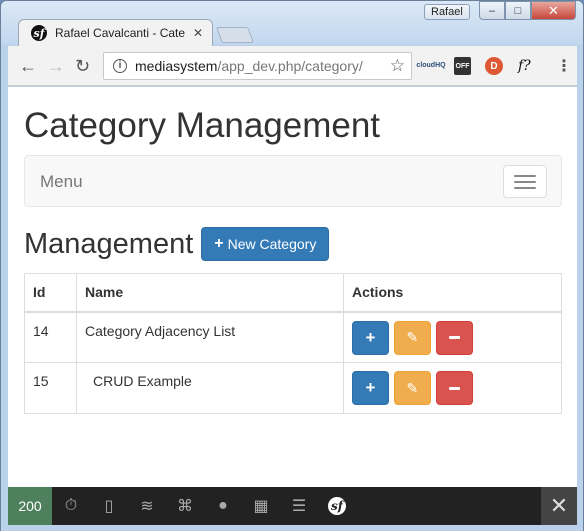 The width and height of the screenshot is (584, 531). Describe the element at coordinates (299, 506) in the screenshot. I see `database-icon: ☰` at that location.